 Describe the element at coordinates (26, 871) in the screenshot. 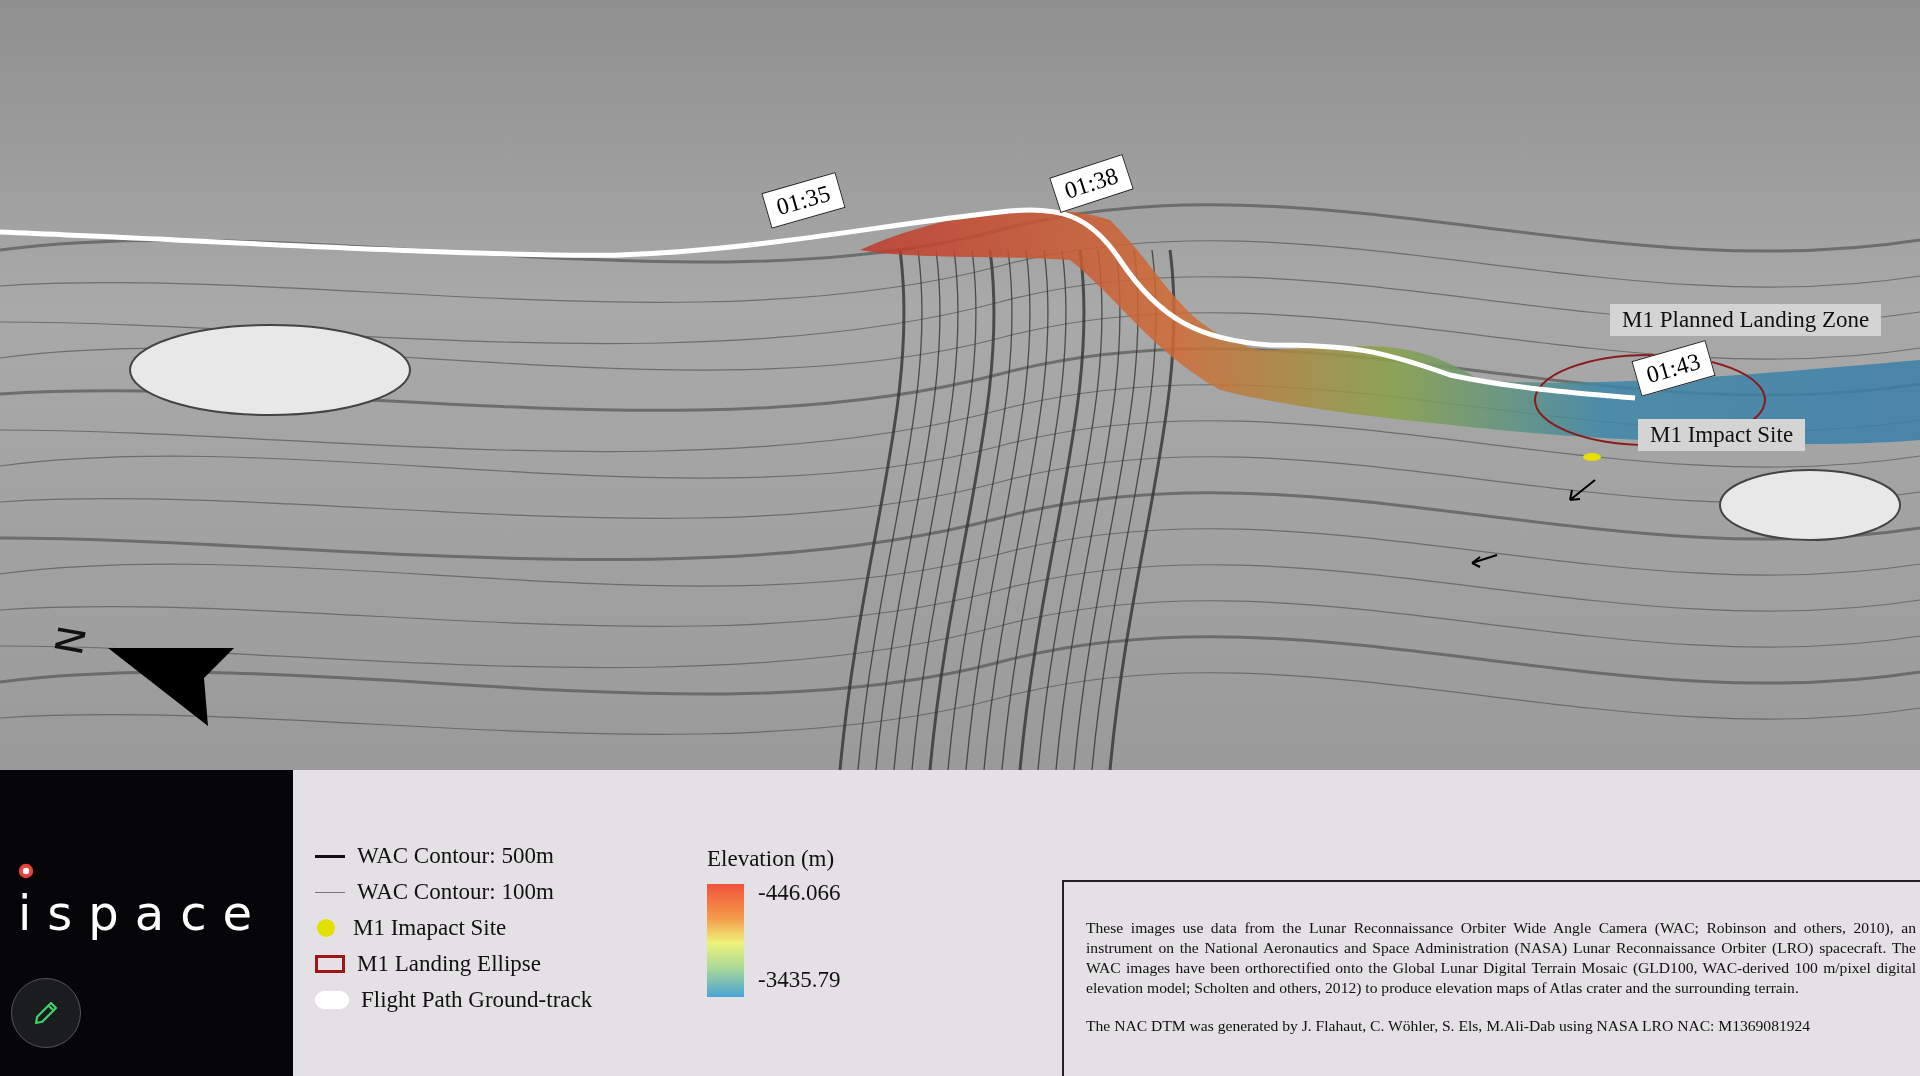

I see `starburst-icon` at that location.